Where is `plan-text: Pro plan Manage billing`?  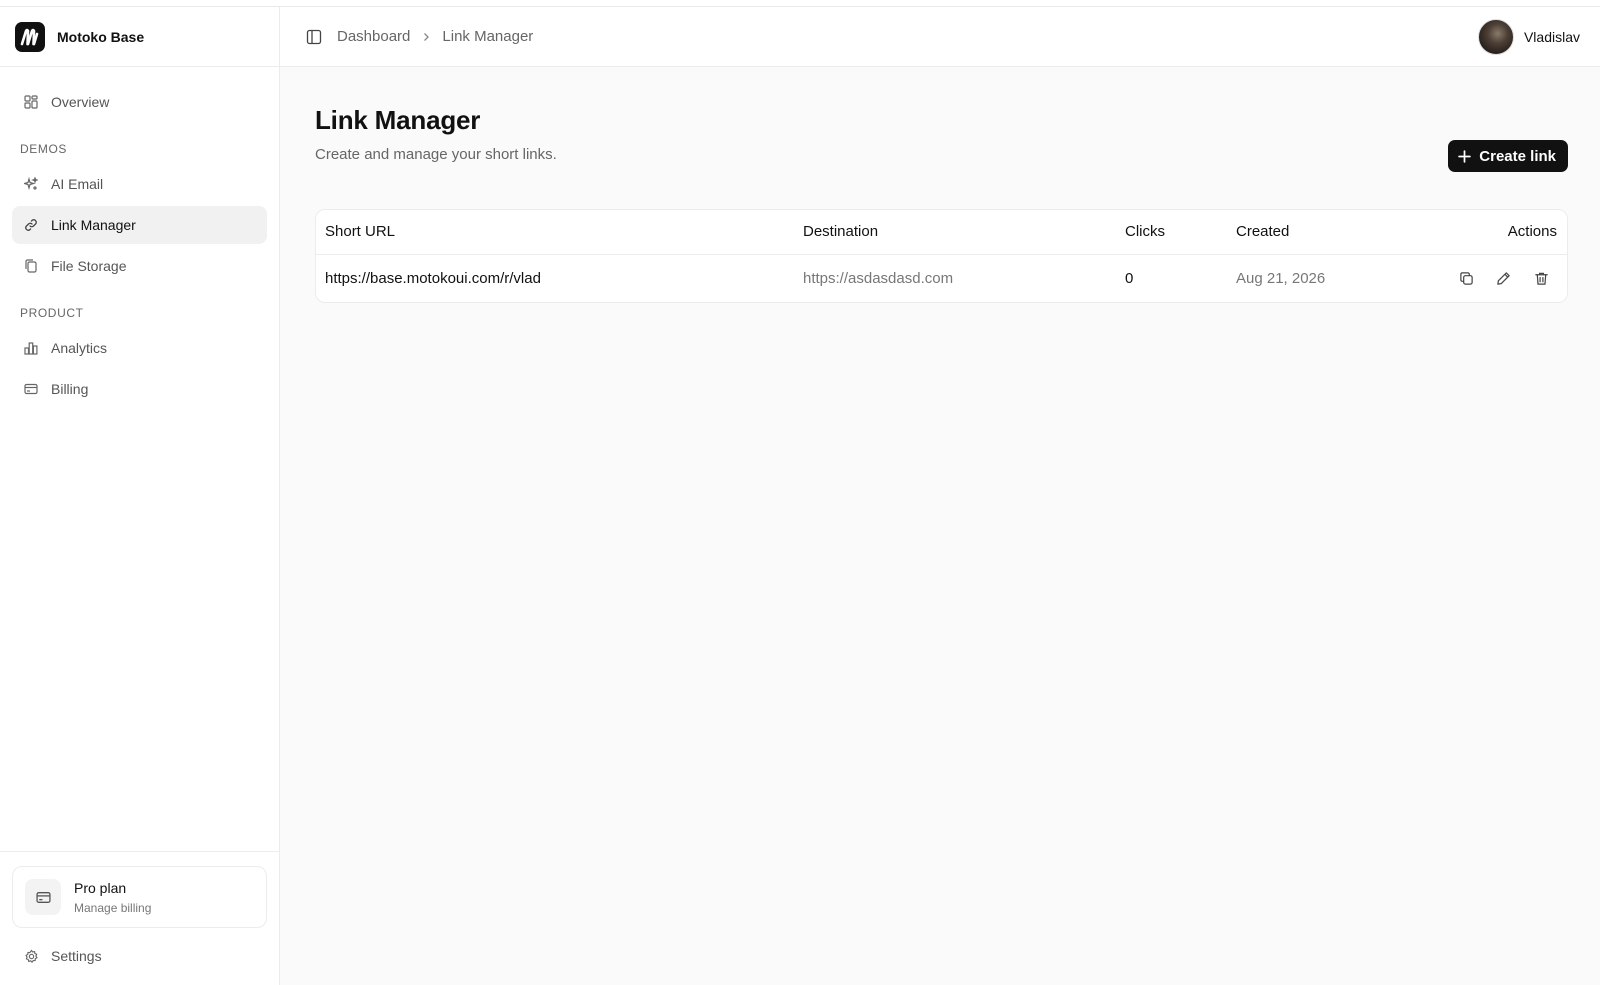 plan-text: Pro plan Manage billing is located at coordinates (112, 897).